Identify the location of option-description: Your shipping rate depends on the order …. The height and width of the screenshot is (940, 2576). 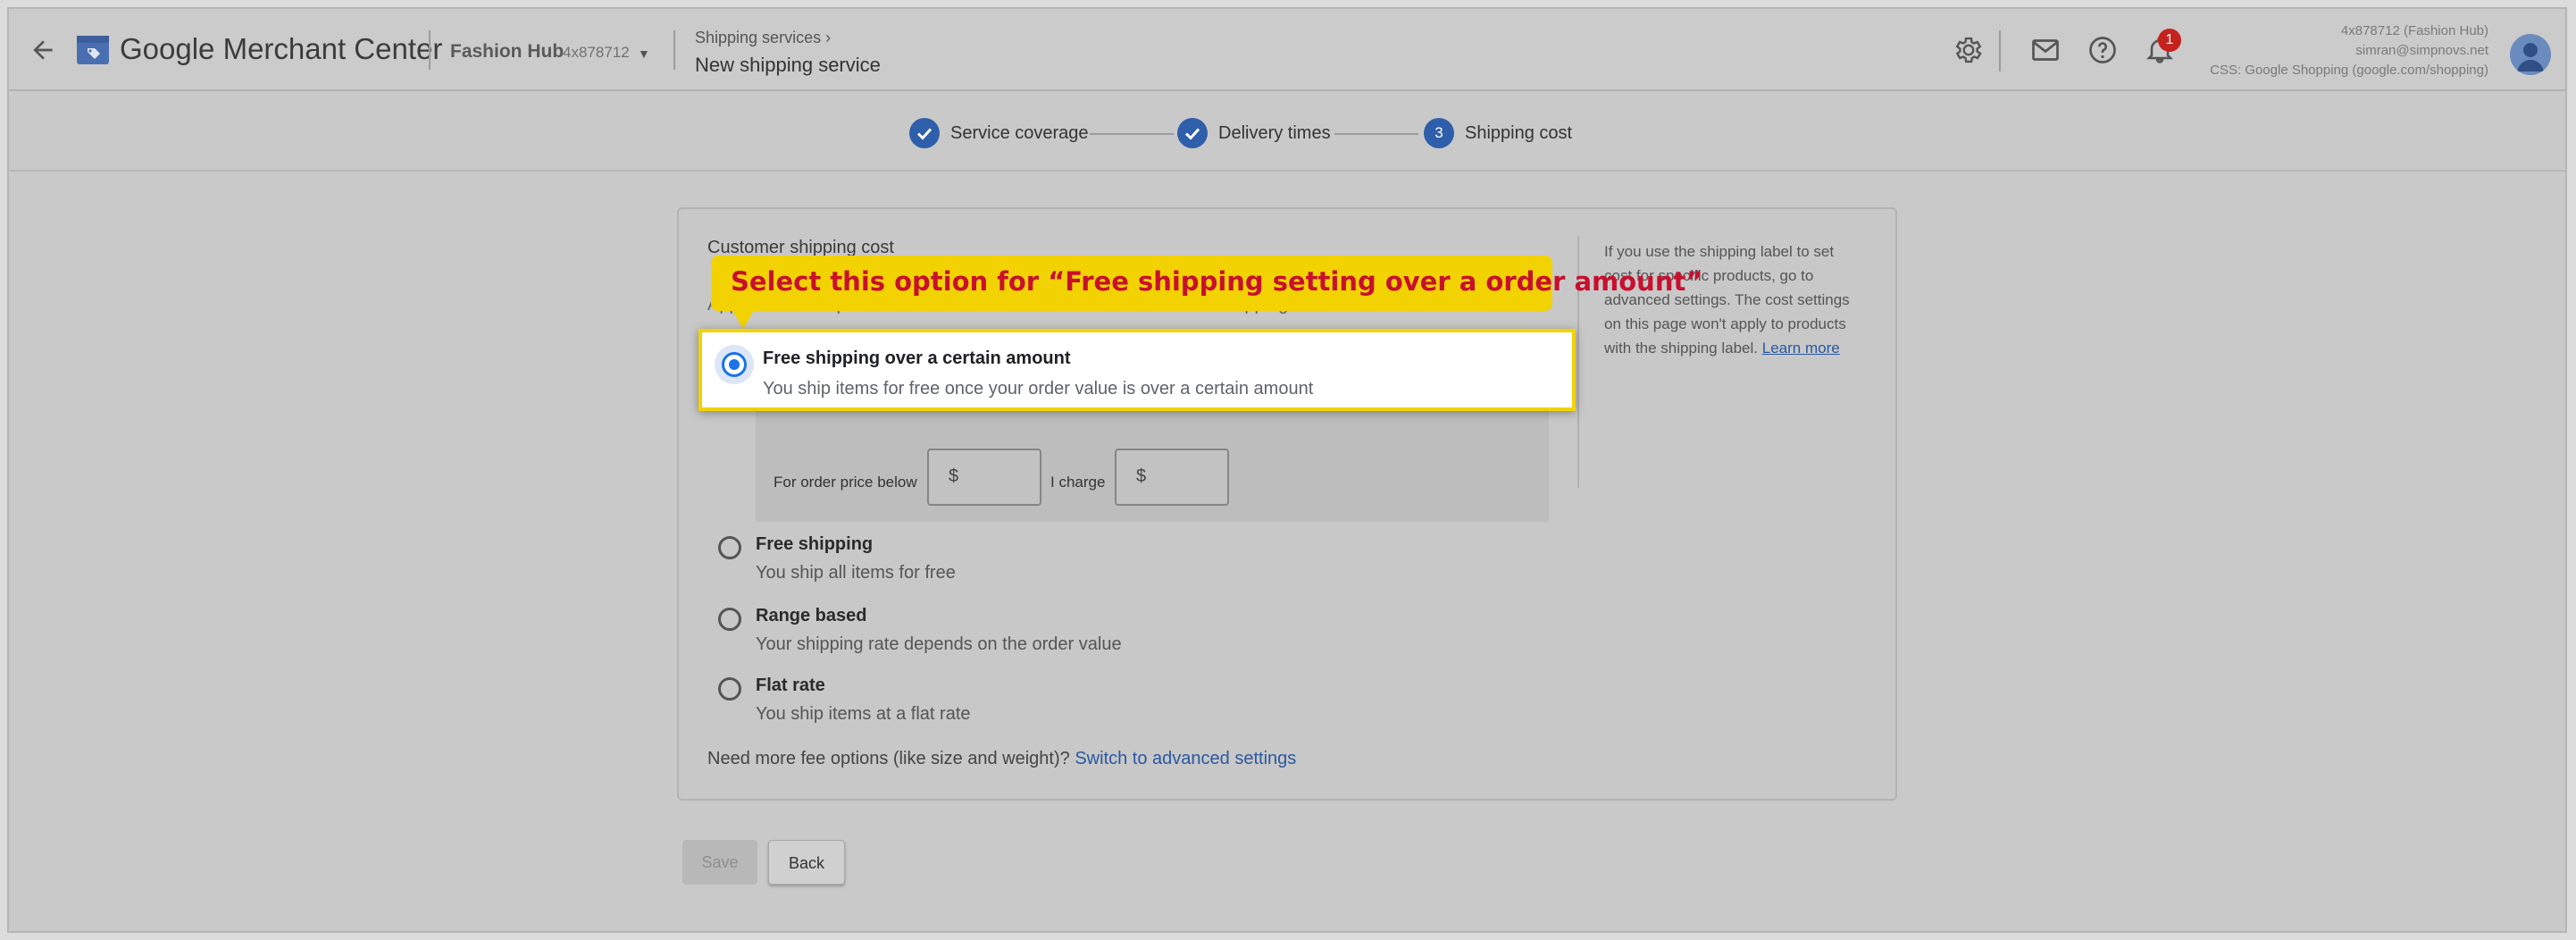
(939, 644).